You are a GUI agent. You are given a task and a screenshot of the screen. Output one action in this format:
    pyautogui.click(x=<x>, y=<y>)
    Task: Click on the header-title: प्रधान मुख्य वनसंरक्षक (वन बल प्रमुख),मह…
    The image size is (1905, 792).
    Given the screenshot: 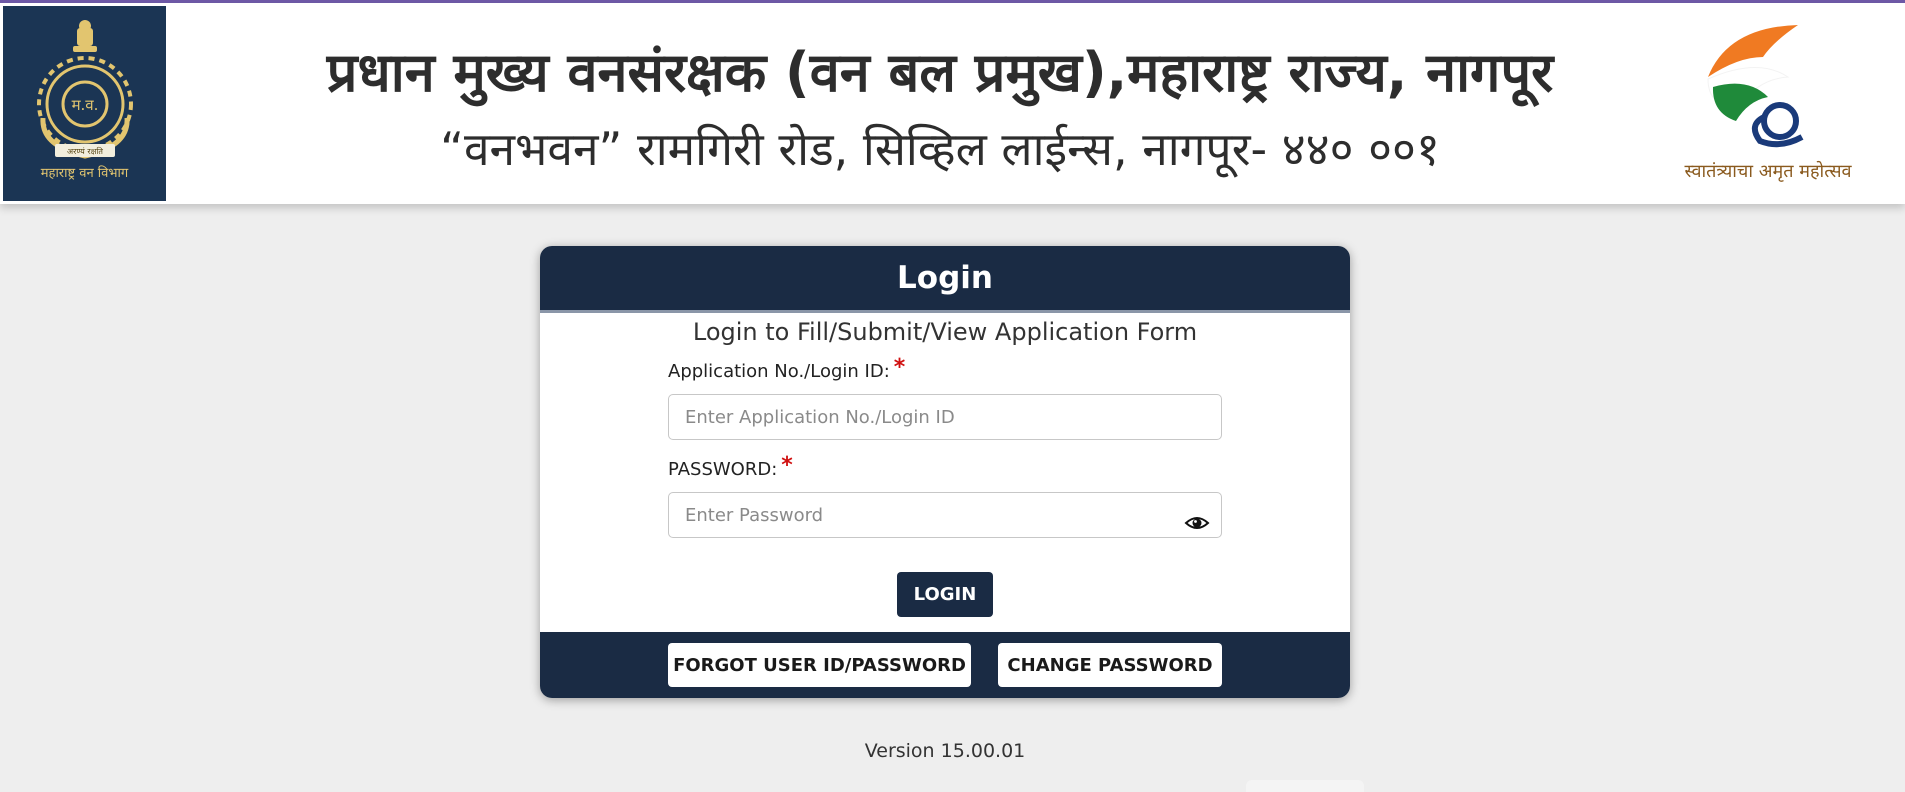 What is the action you would take?
    pyautogui.click(x=940, y=72)
    